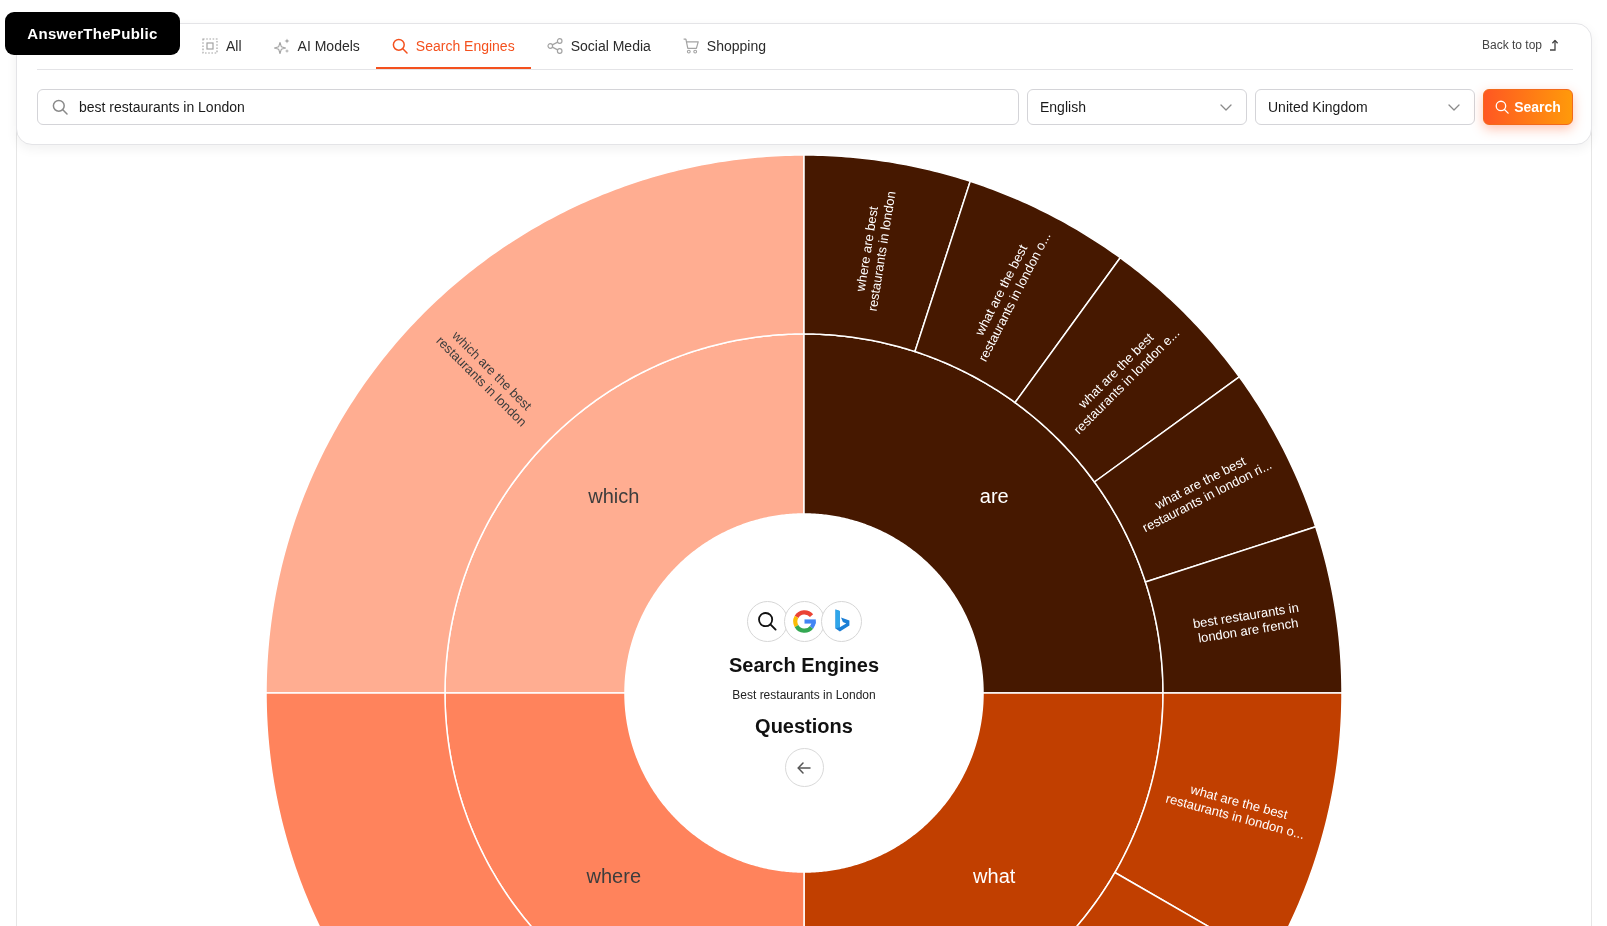 The height and width of the screenshot is (926, 1607). Describe the element at coordinates (1365, 107) in the screenshot. I see `country-dropdown: United Kingdom` at that location.